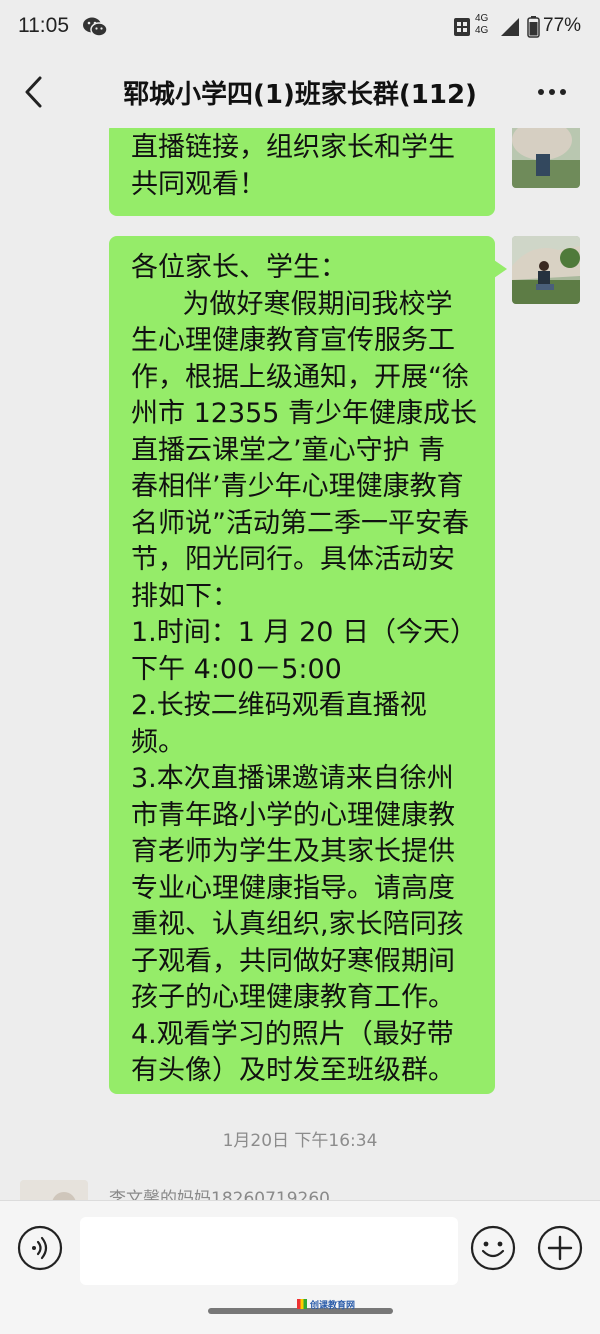 Image resolution: width=600 pixels, height=1334 pixels. I want to click on message-line: 名师说”活动第二季一平安春, so click(300, 523).